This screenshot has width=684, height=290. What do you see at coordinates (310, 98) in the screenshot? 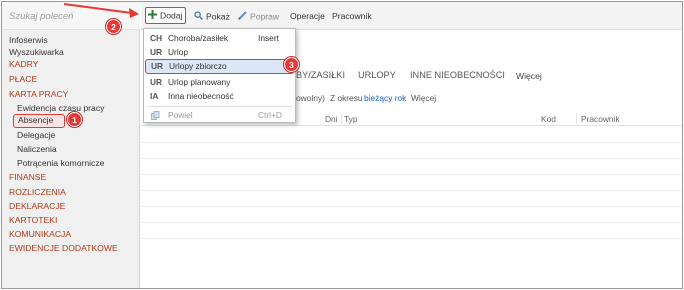
I see `filter-mode-text: owolny)` at bounding box center [310, 98].